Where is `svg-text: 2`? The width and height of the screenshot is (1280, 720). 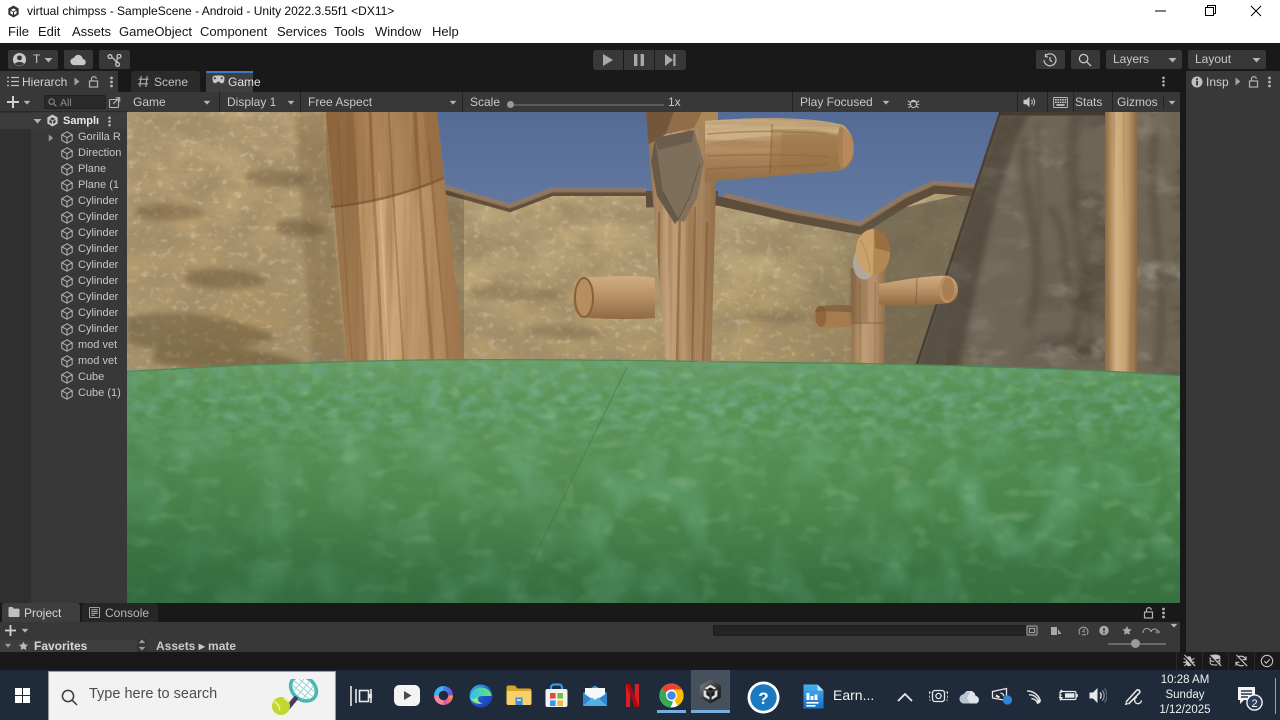 svg-text: 2 is located at coordinates (1254, 704).